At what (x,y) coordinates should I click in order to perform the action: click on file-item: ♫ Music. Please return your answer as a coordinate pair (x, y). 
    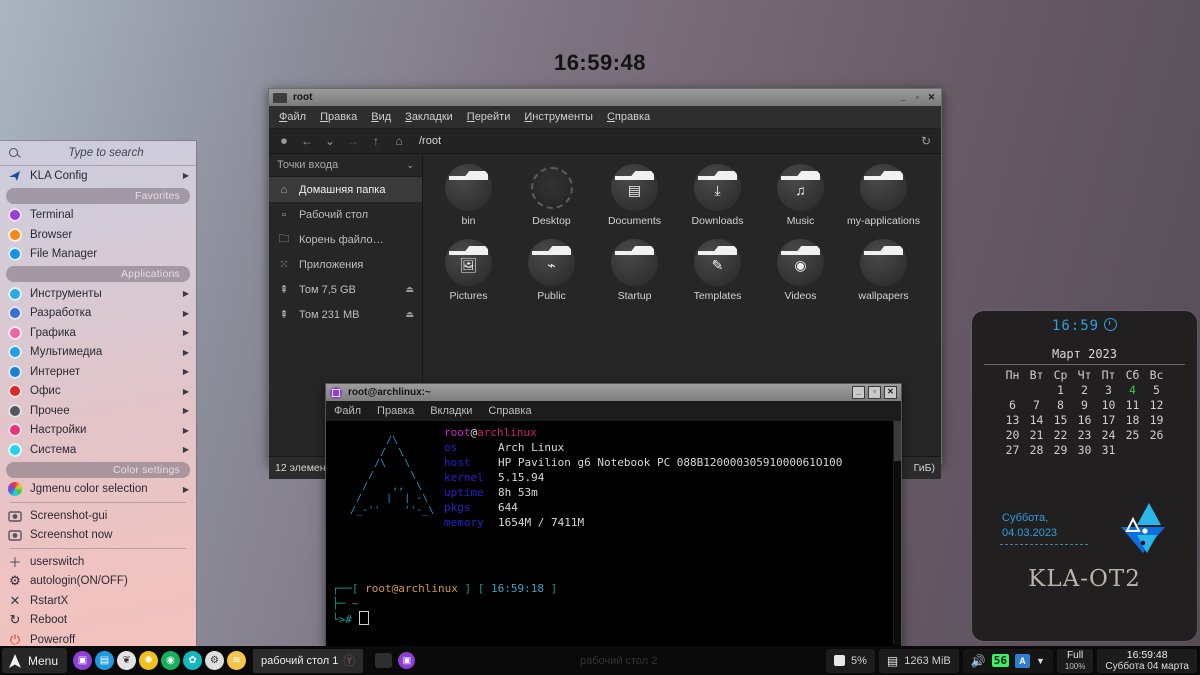
    Looking at the image, I should click on (800, 195).